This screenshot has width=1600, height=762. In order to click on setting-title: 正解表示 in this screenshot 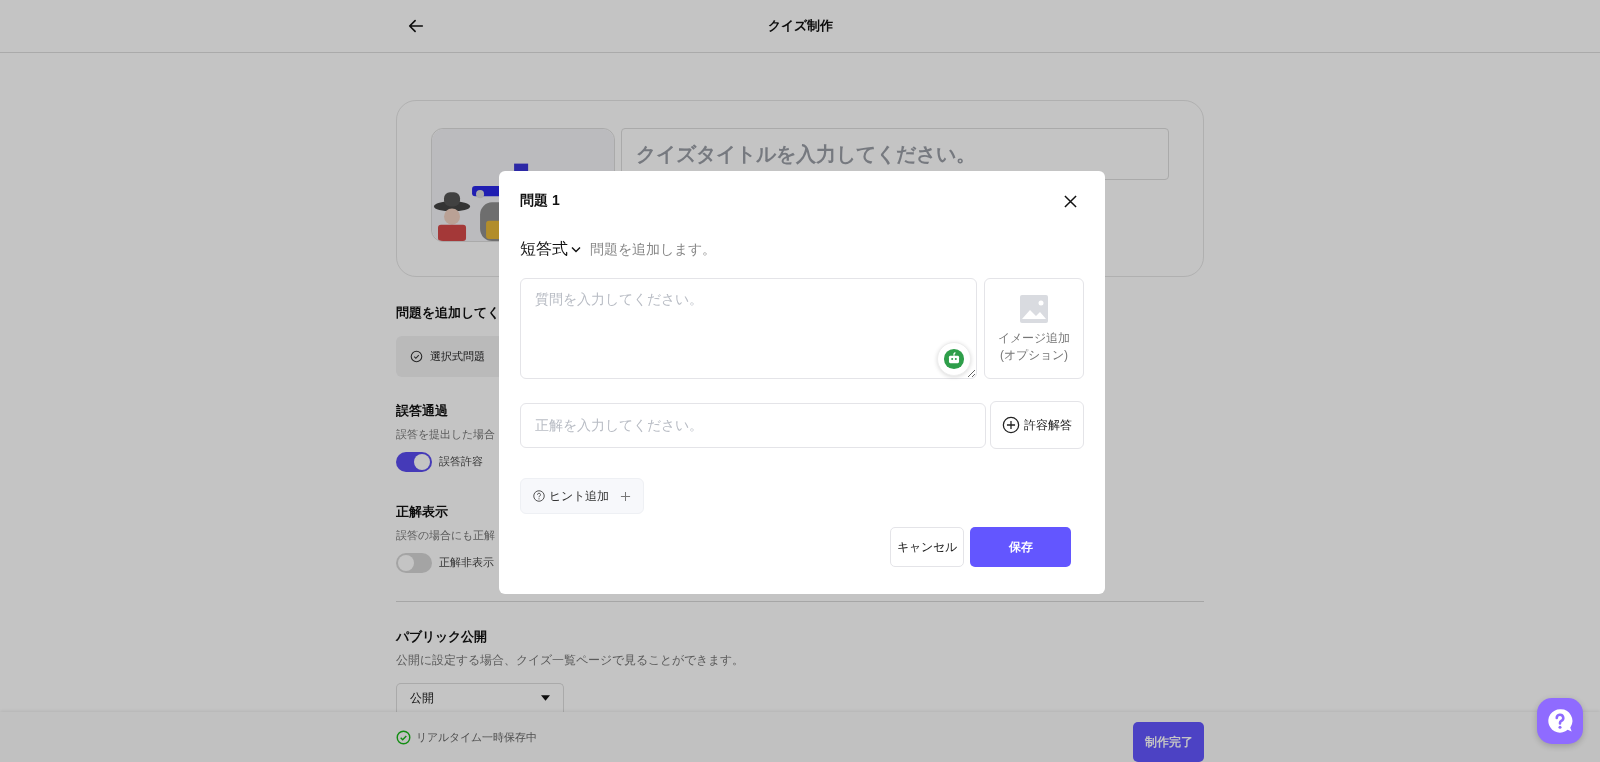, I will do `click(422, 512)`.